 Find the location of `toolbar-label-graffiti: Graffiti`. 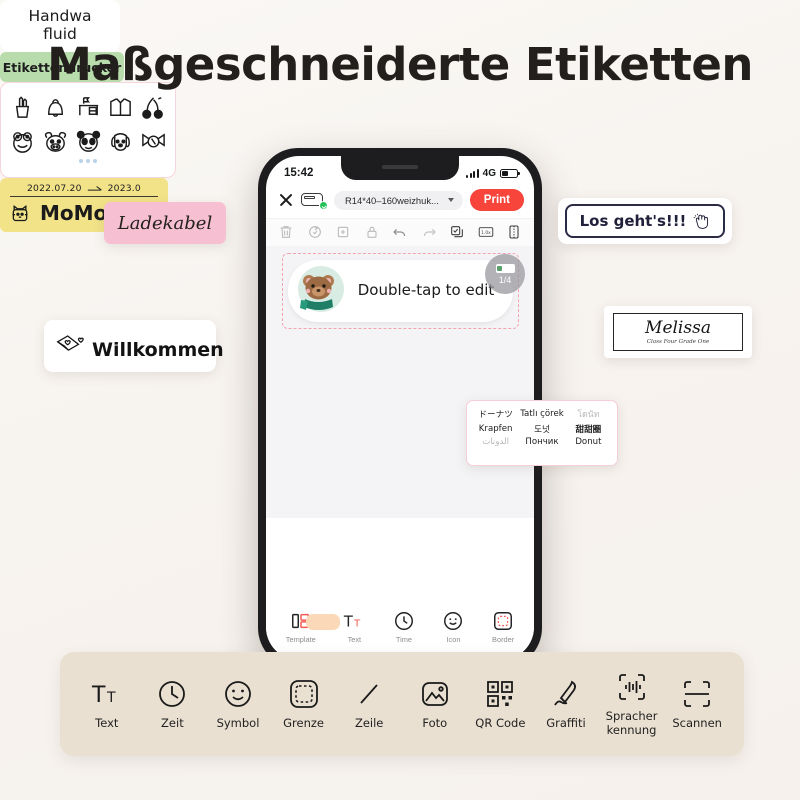

toolbar-label-graffiti: Graffiti is located at coordinates (566, 722).